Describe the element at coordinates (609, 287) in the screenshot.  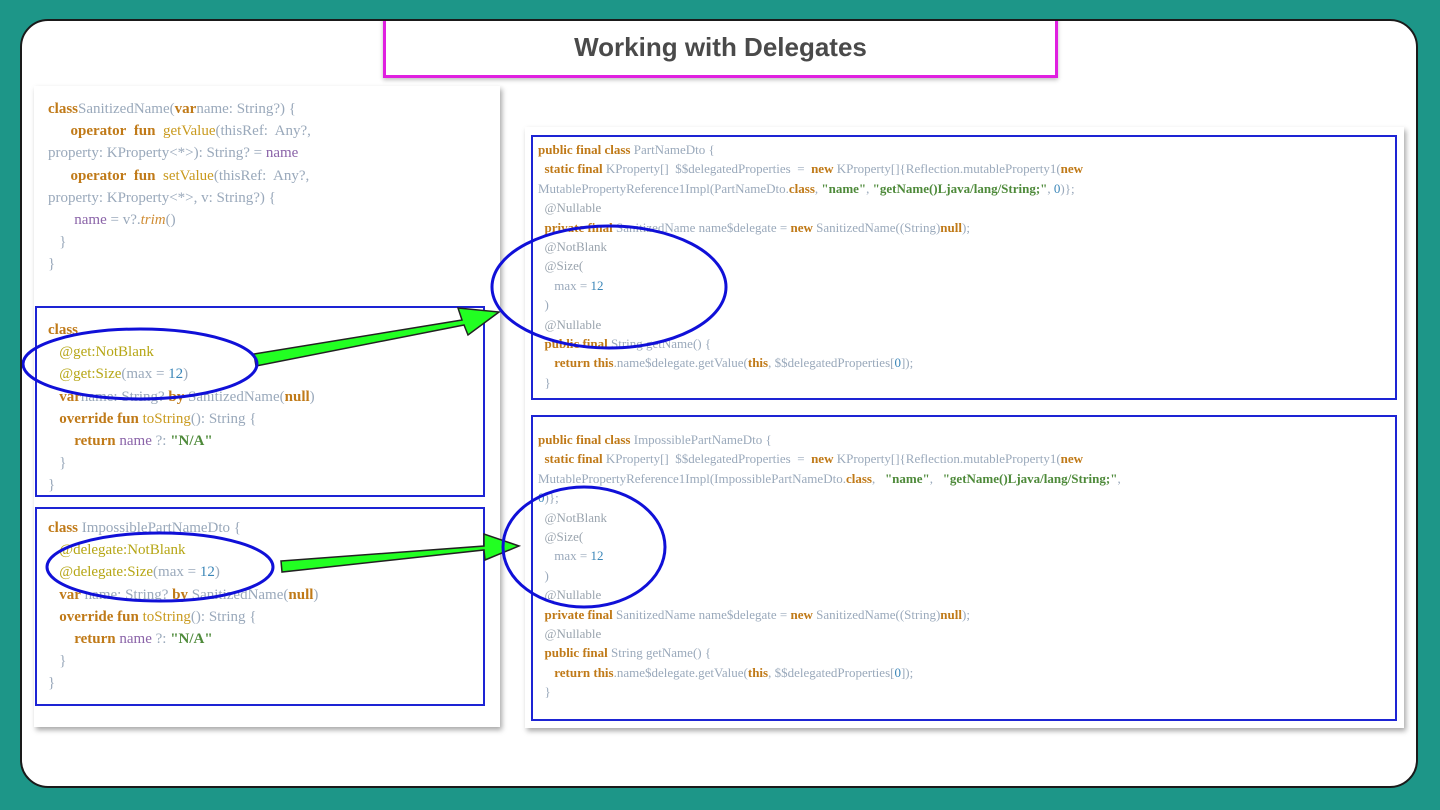
I see `highlight-ellipse-java-field-annotations` at that location.